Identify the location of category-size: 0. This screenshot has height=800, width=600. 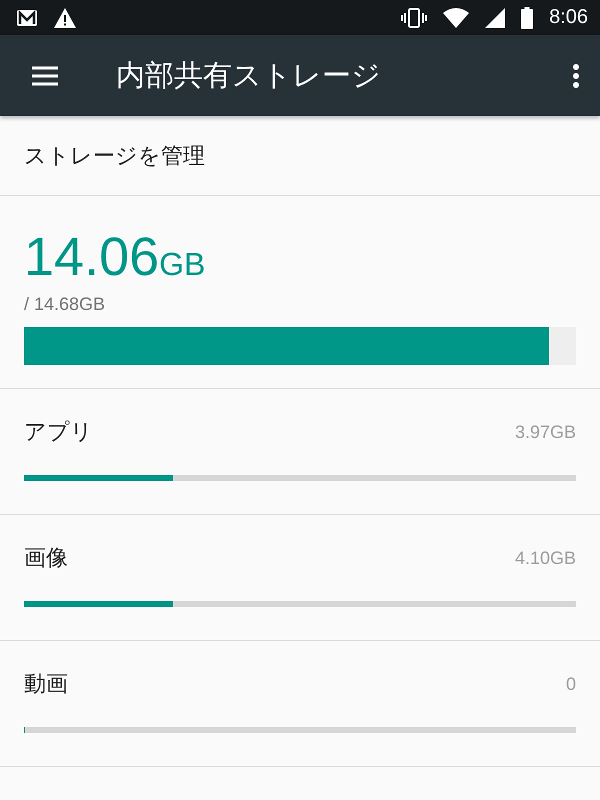
(571, 684).